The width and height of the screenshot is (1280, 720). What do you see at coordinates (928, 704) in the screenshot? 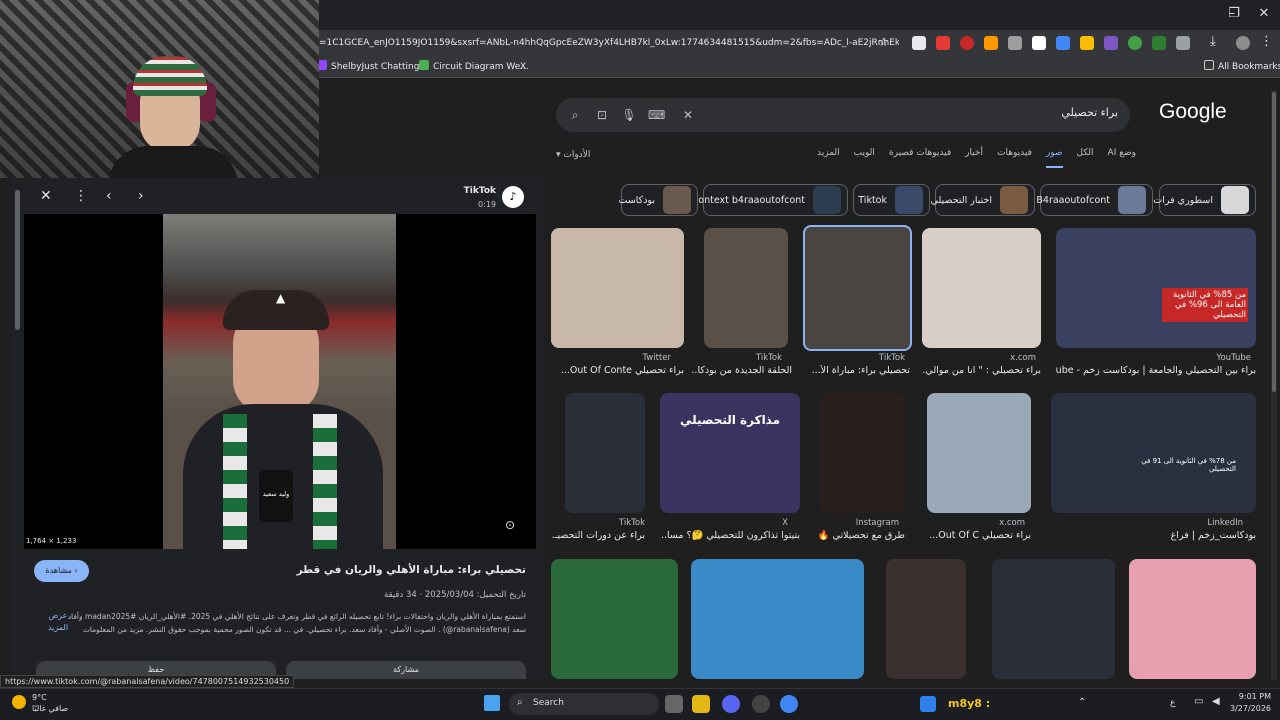
I see `chat-app-icon` at bounding box center [928, 704].